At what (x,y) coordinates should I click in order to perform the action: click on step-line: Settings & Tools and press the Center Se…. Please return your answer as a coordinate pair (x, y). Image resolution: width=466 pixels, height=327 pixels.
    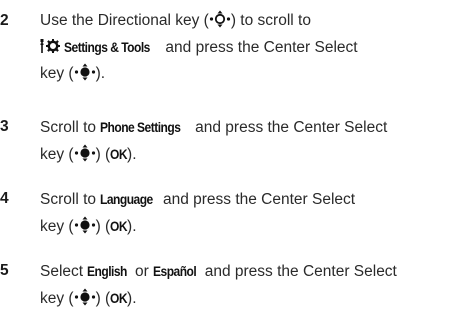
    Looking at the image, I should click on (252, 47).